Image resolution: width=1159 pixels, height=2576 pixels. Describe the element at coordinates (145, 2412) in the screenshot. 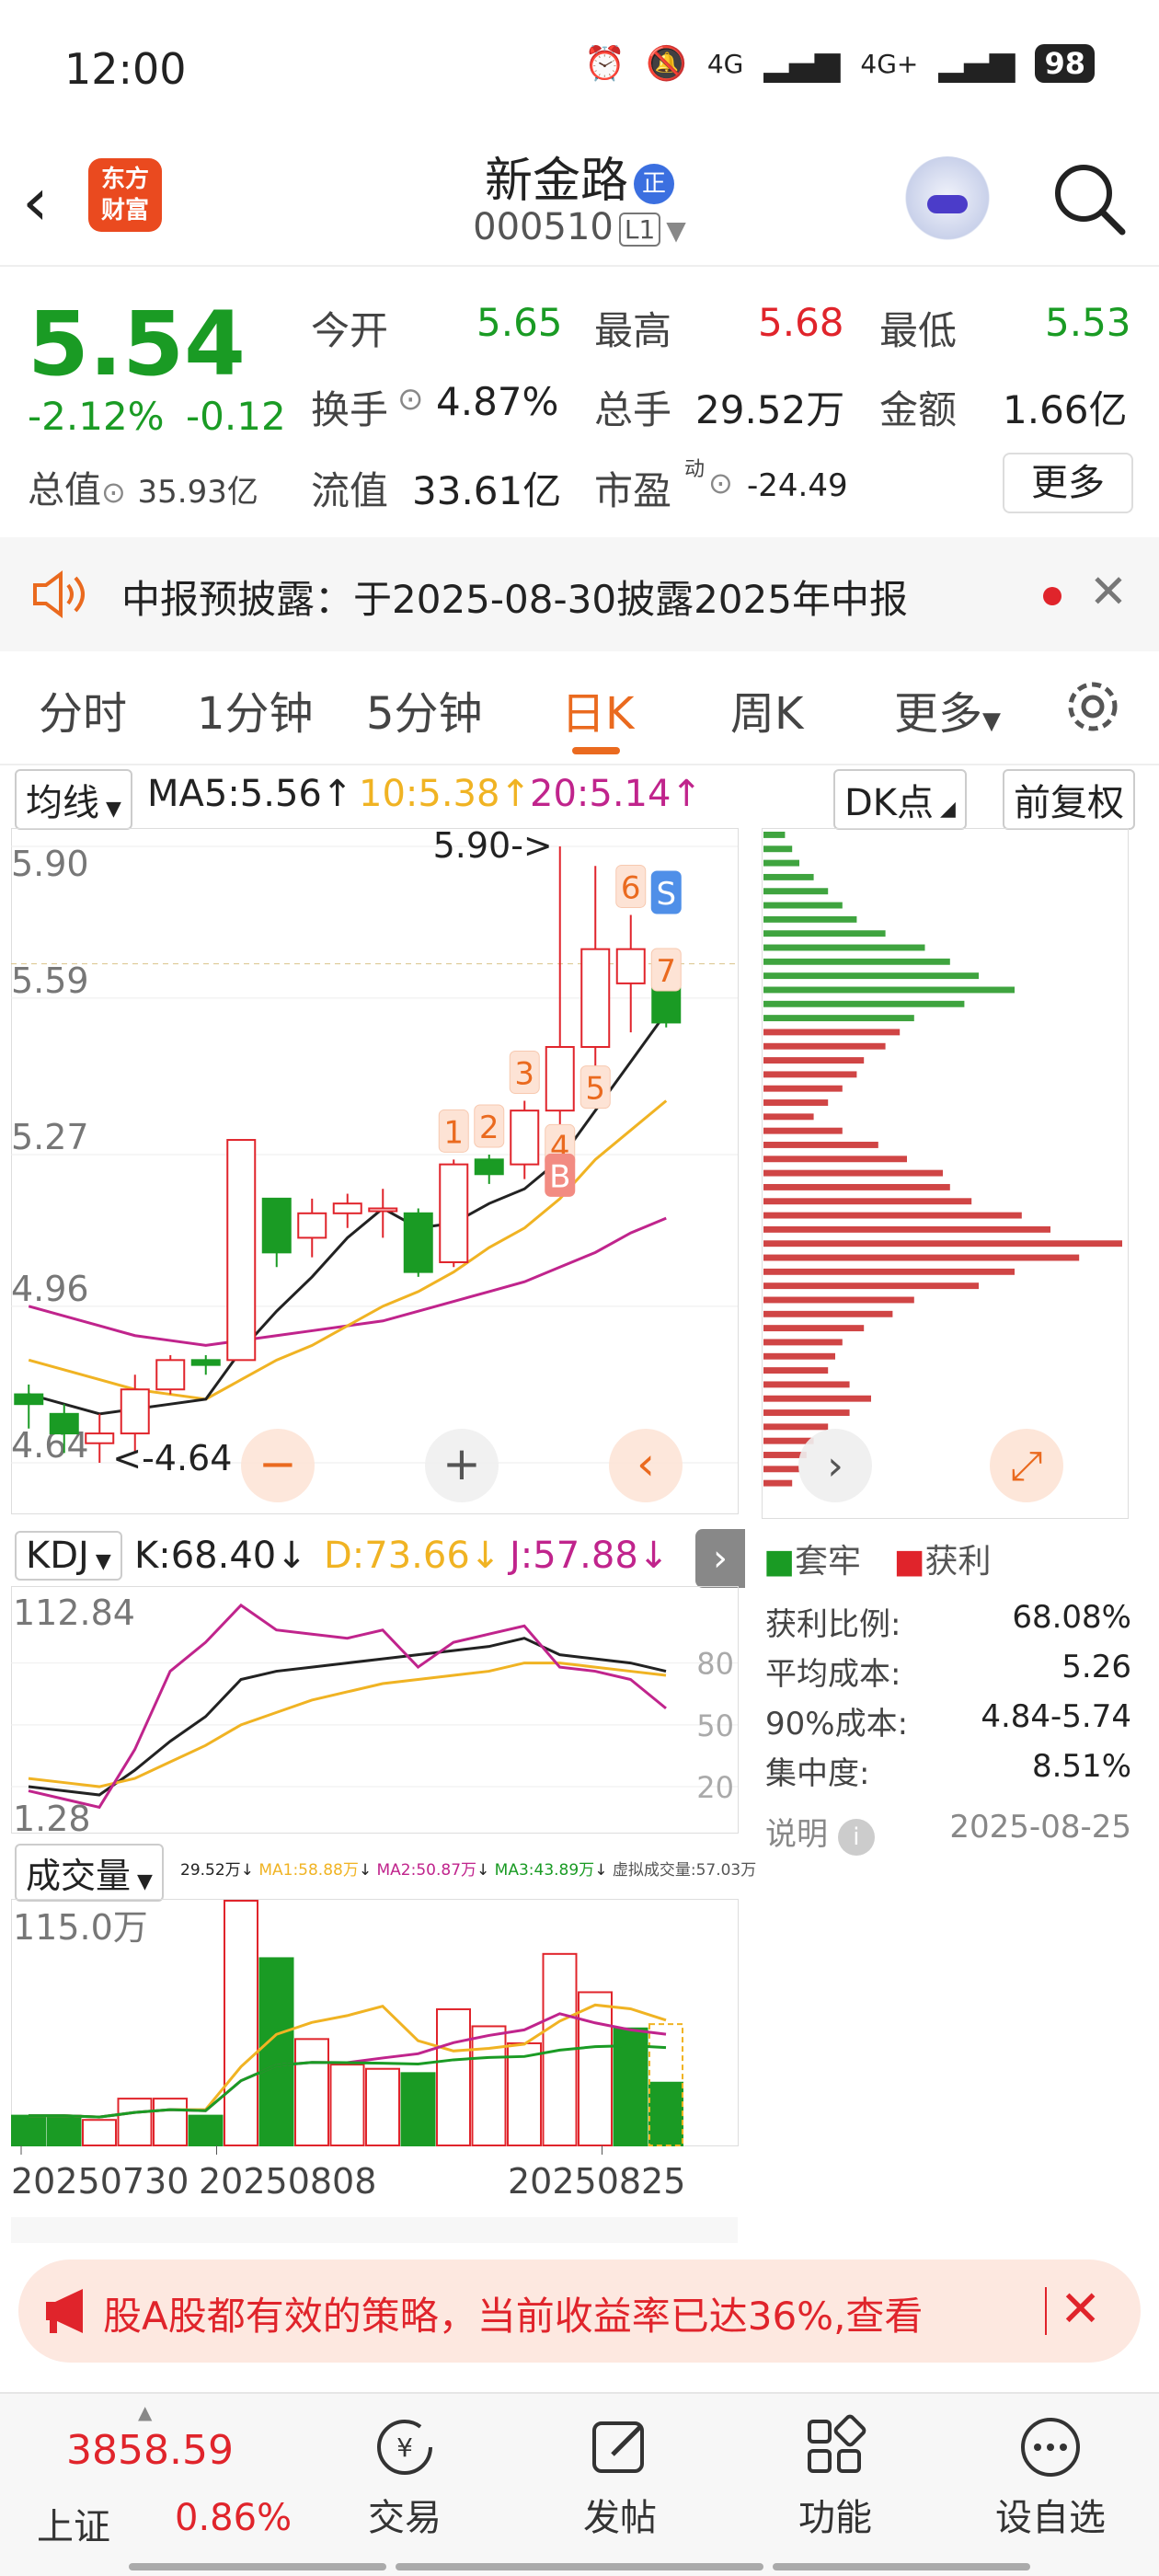

I see `caret-up-icon: ▲` at that location.